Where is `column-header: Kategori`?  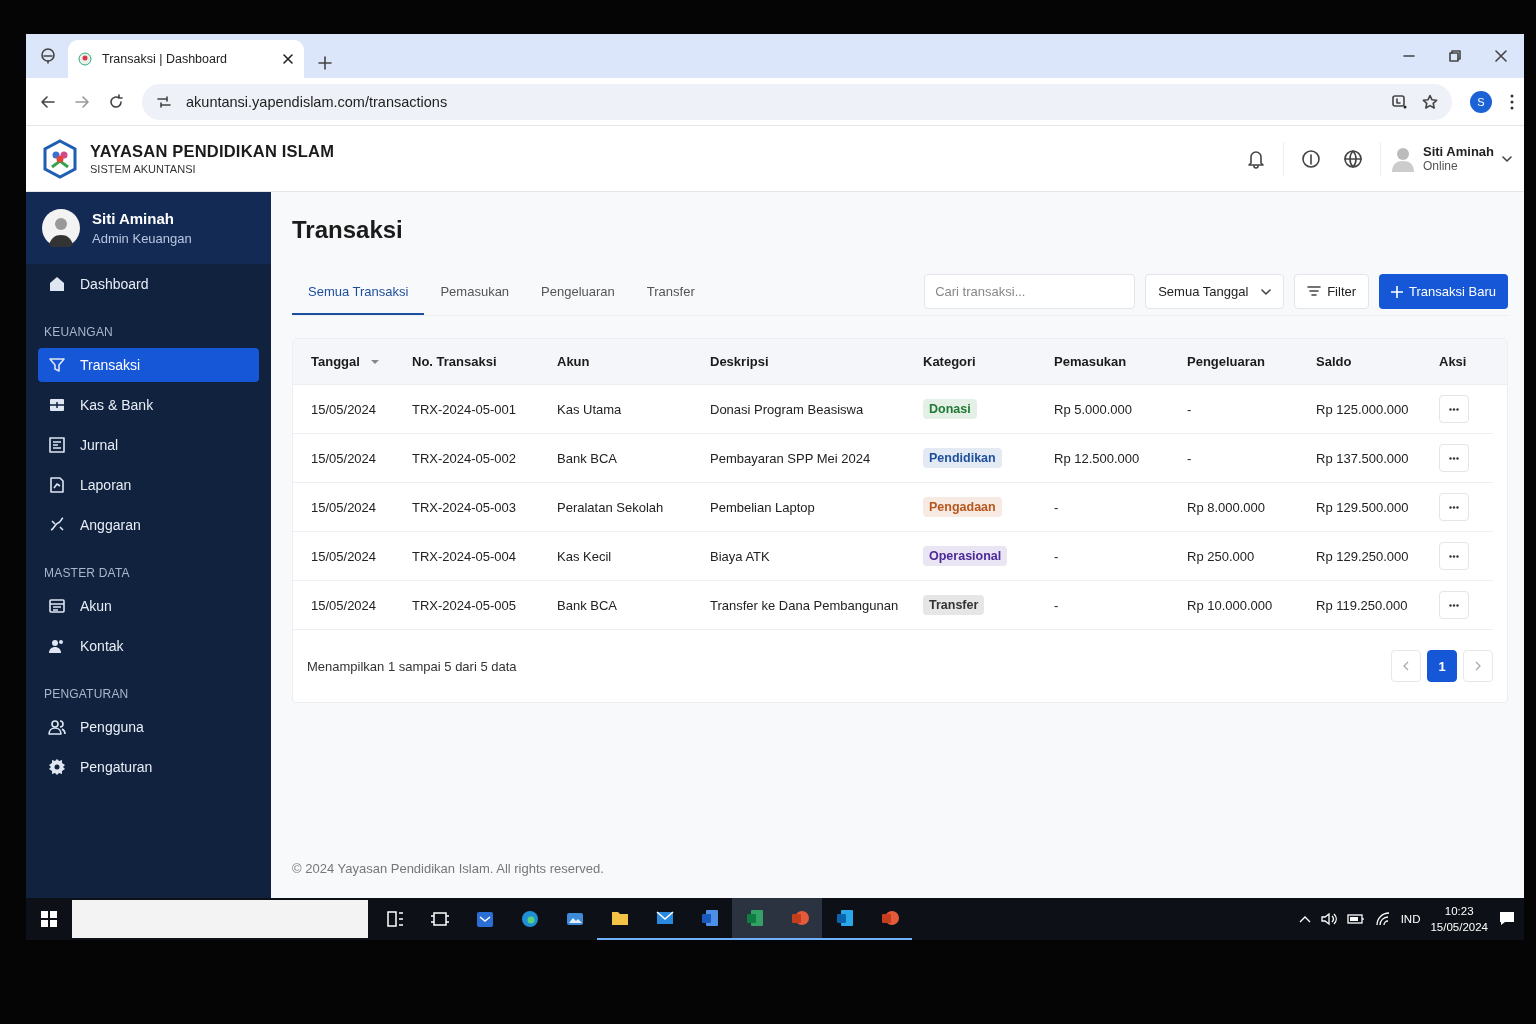 column-header: Kategori is located at coordinates (949, 361).